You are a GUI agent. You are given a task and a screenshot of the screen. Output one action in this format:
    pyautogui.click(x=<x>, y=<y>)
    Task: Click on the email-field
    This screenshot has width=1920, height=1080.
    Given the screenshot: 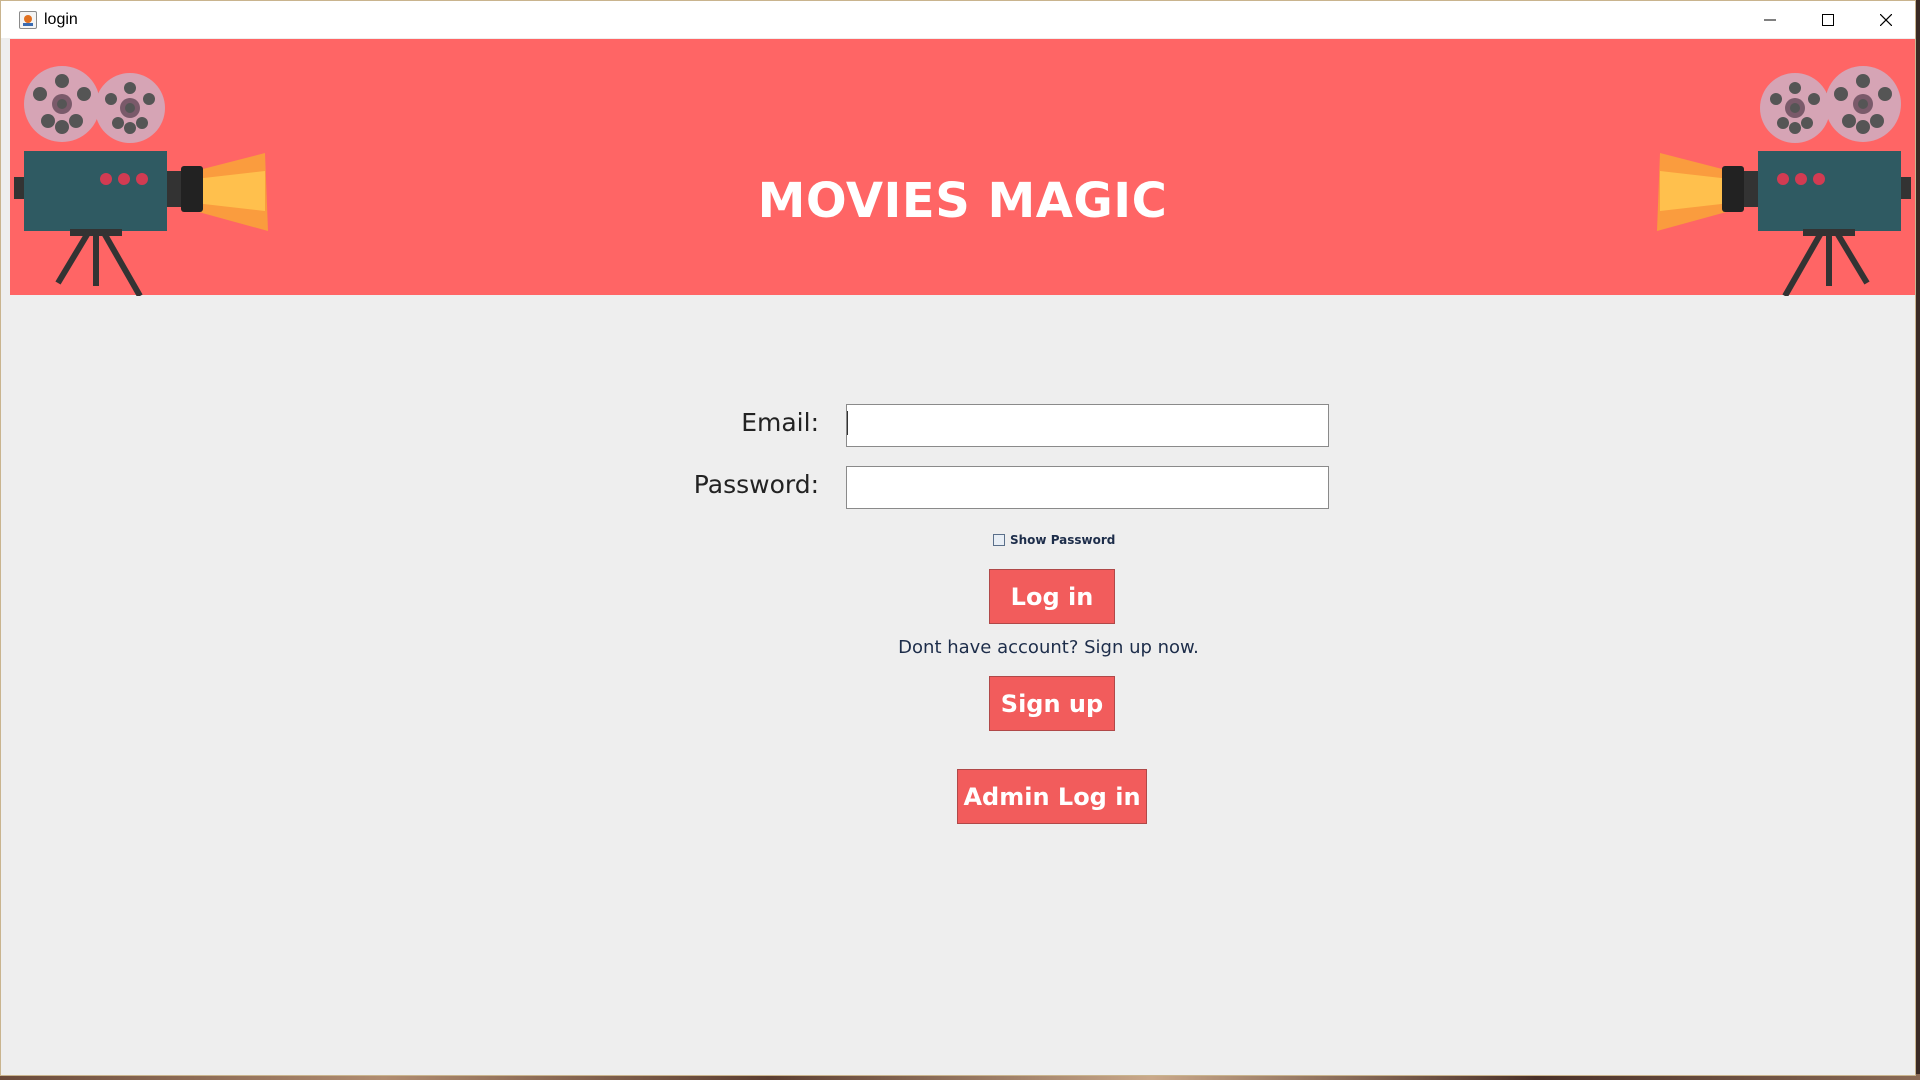 What is the action you would take?
    pyautogui.click(x=1087, y=425)
    